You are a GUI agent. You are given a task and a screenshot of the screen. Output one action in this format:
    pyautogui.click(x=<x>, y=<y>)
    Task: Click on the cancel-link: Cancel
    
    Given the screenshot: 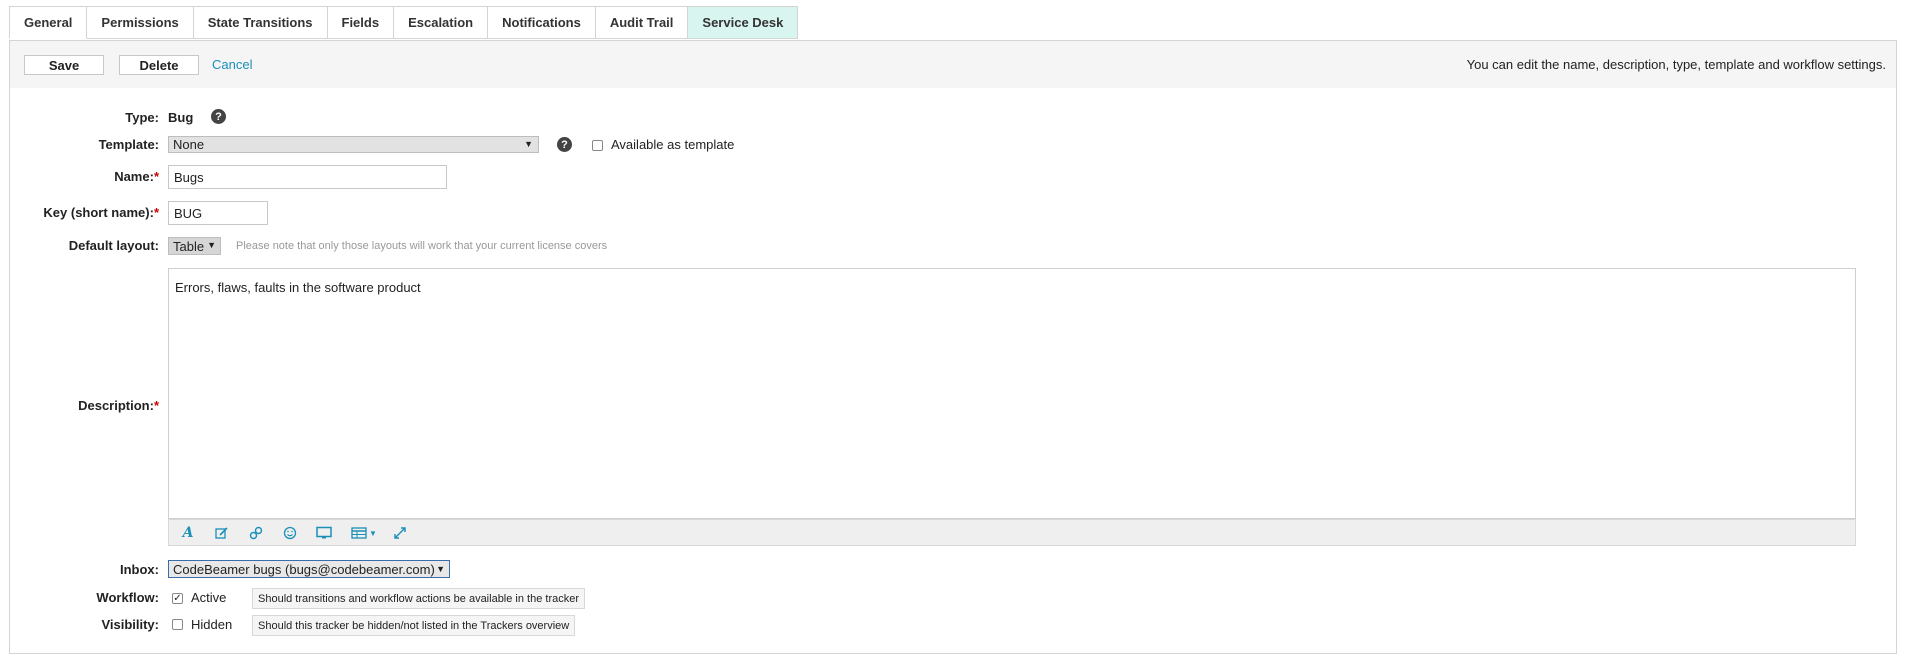 What is the action you would take?
    pyautogui.click(x=232, y=64)
    